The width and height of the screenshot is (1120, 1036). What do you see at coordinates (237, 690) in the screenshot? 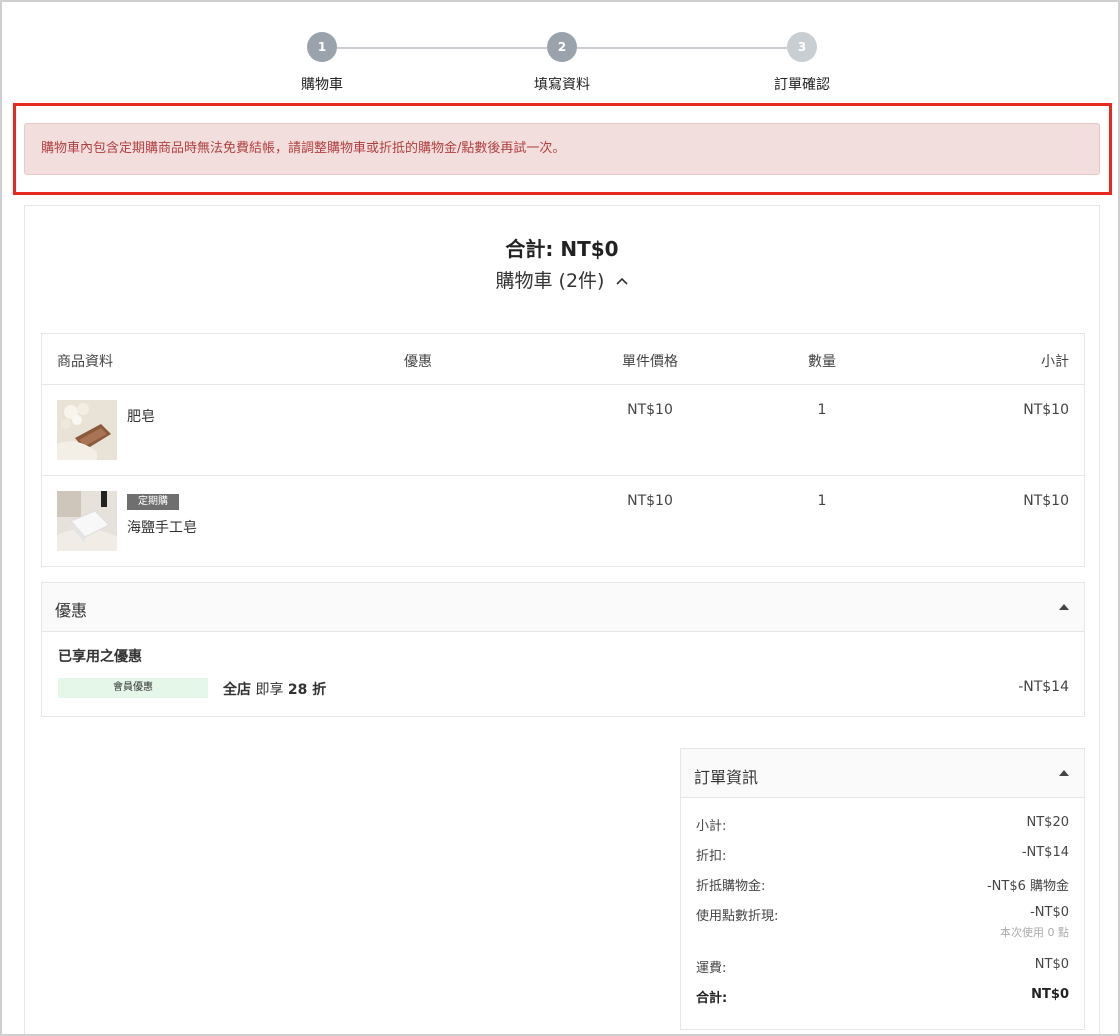
I see `promotion-scope: 全店` at bounding box center [237, 690].